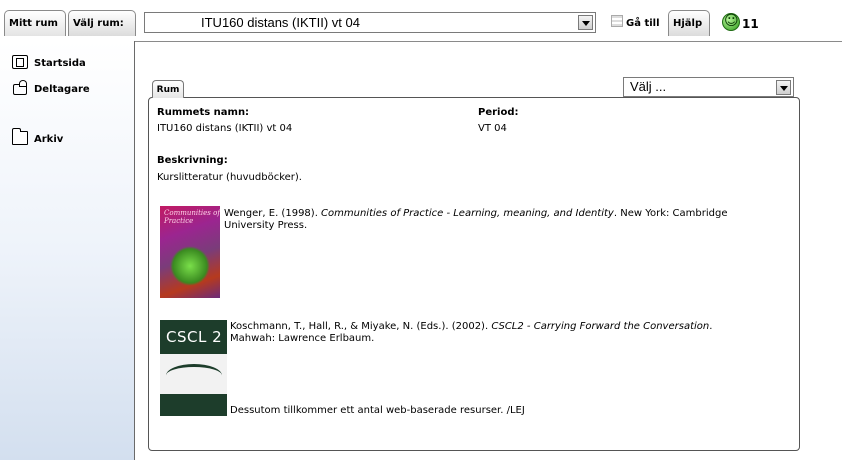 The height and width of the screenshot is (460, 842). Describe the element at coordinates (229, 177) in the screenshot. I see `description-value: Kurslitteratur (huvudböcker).` at that location.